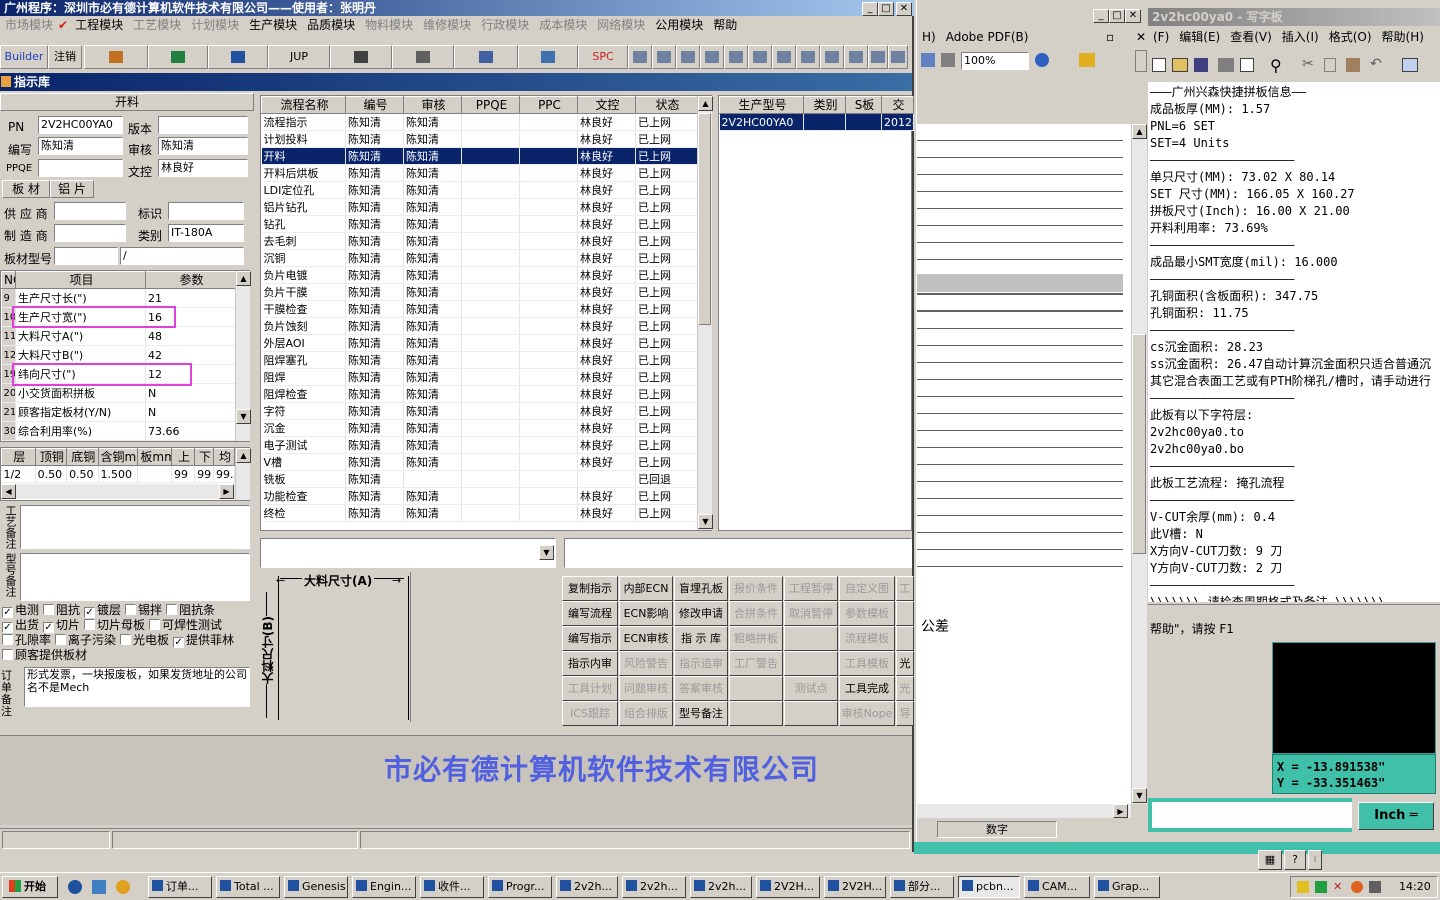  What do you see at coordinates (154, 457) in the screenshot?
I see `layer-col-header: 板mm` at bounding box center [154, 457].